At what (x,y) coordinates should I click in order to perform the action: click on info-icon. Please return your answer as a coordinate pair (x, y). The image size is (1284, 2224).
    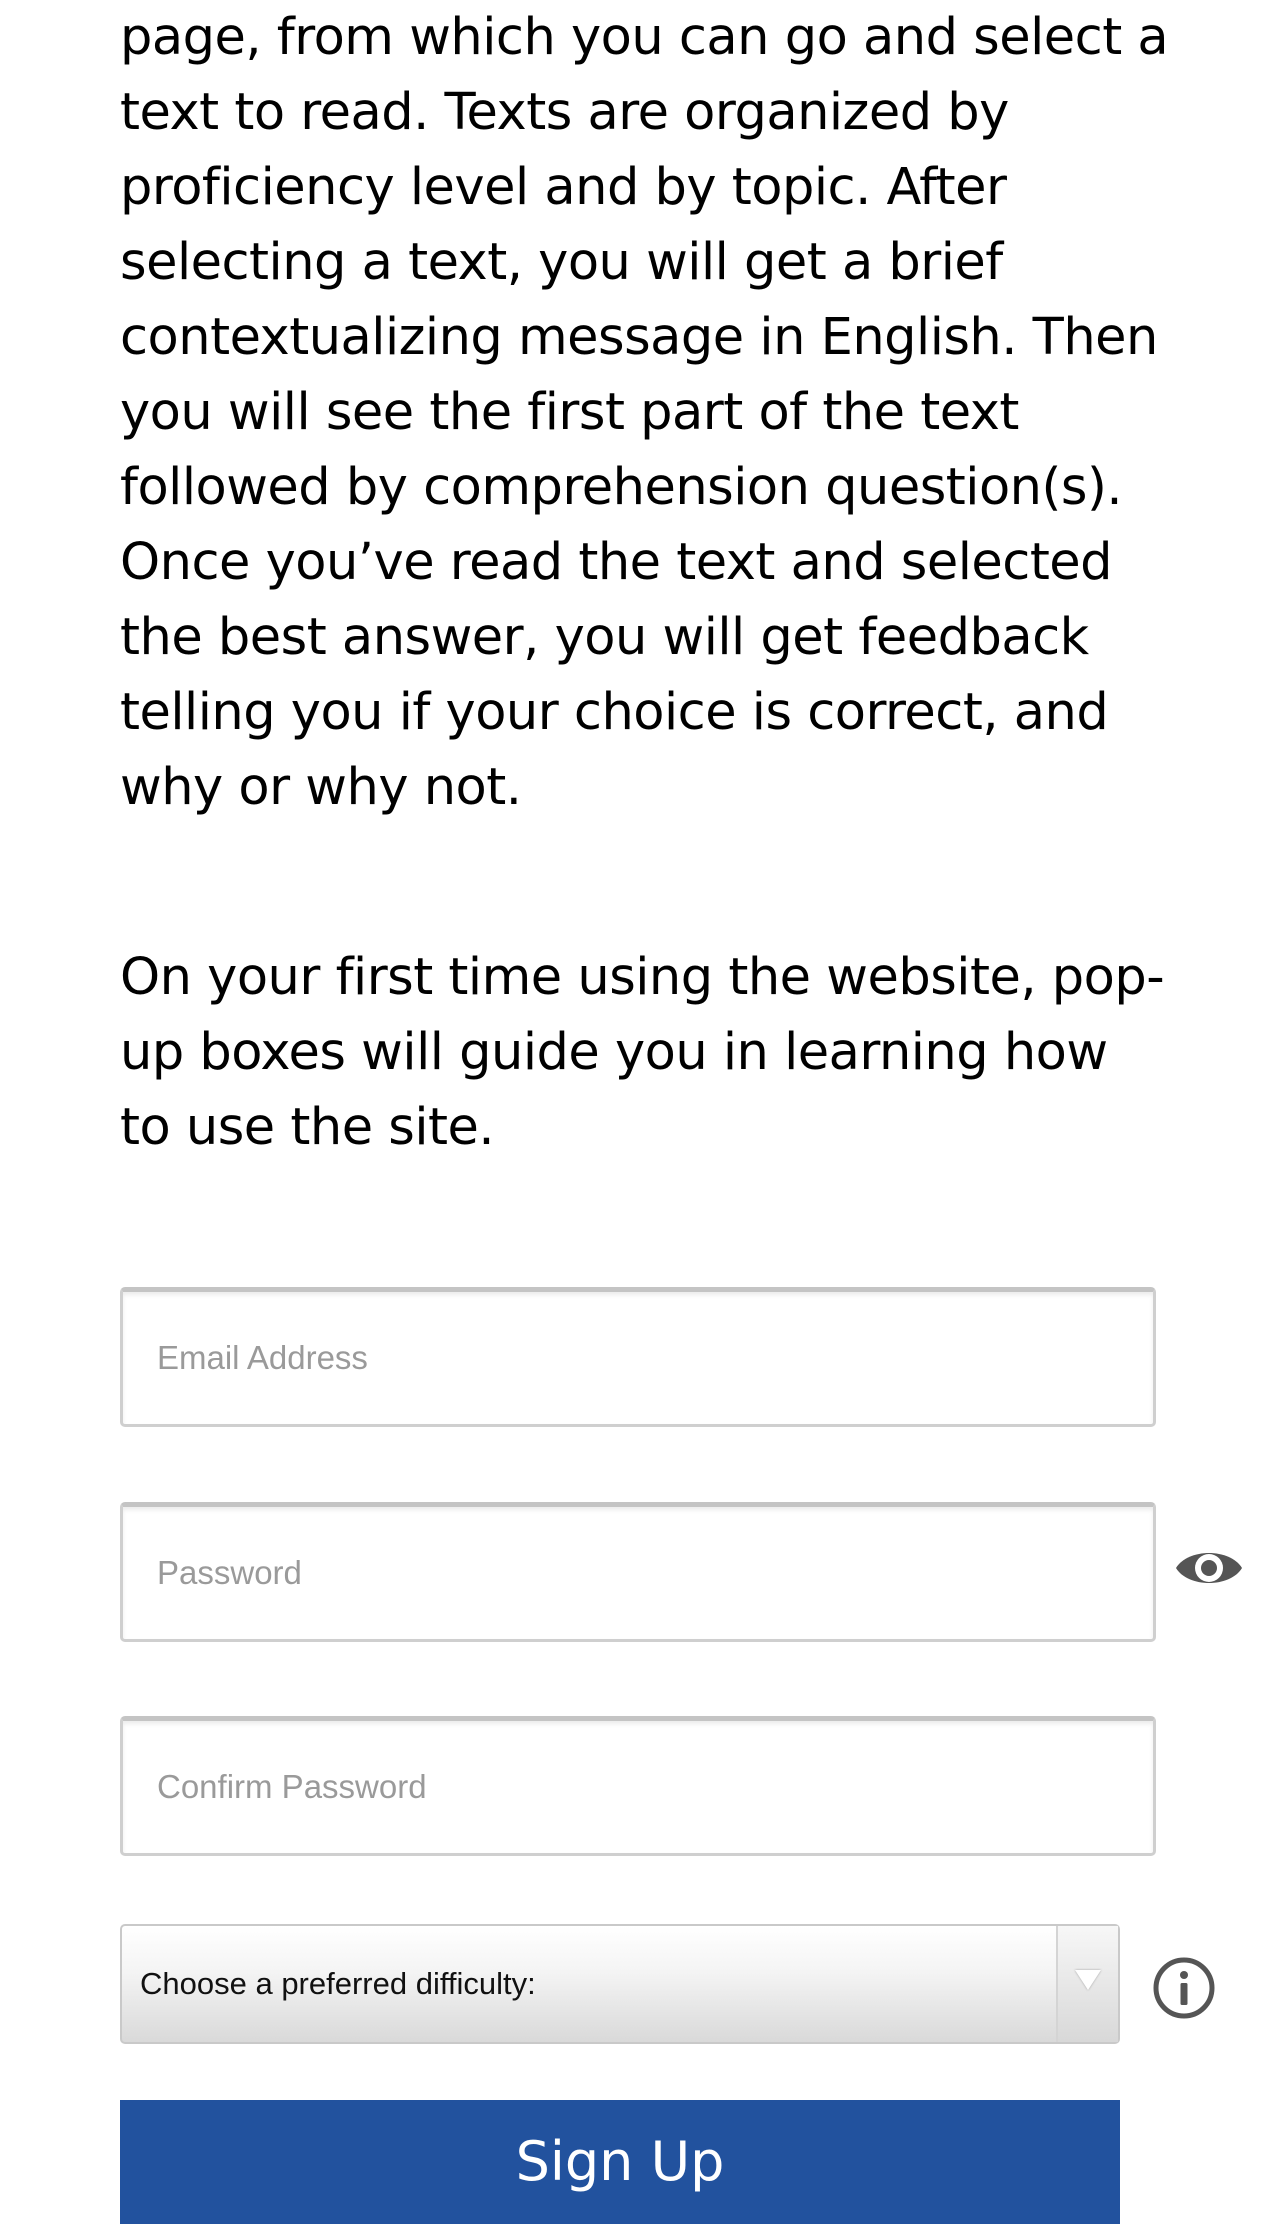
    Looking at the image, I should click on (1184, 1988).